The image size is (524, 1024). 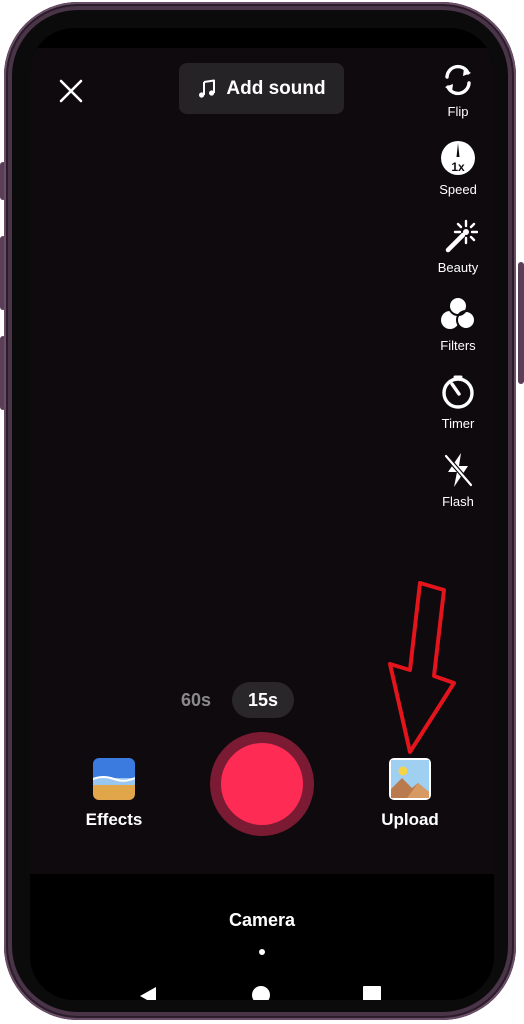 I want to click on upload-thumbnail, so click(x=410, y=779).